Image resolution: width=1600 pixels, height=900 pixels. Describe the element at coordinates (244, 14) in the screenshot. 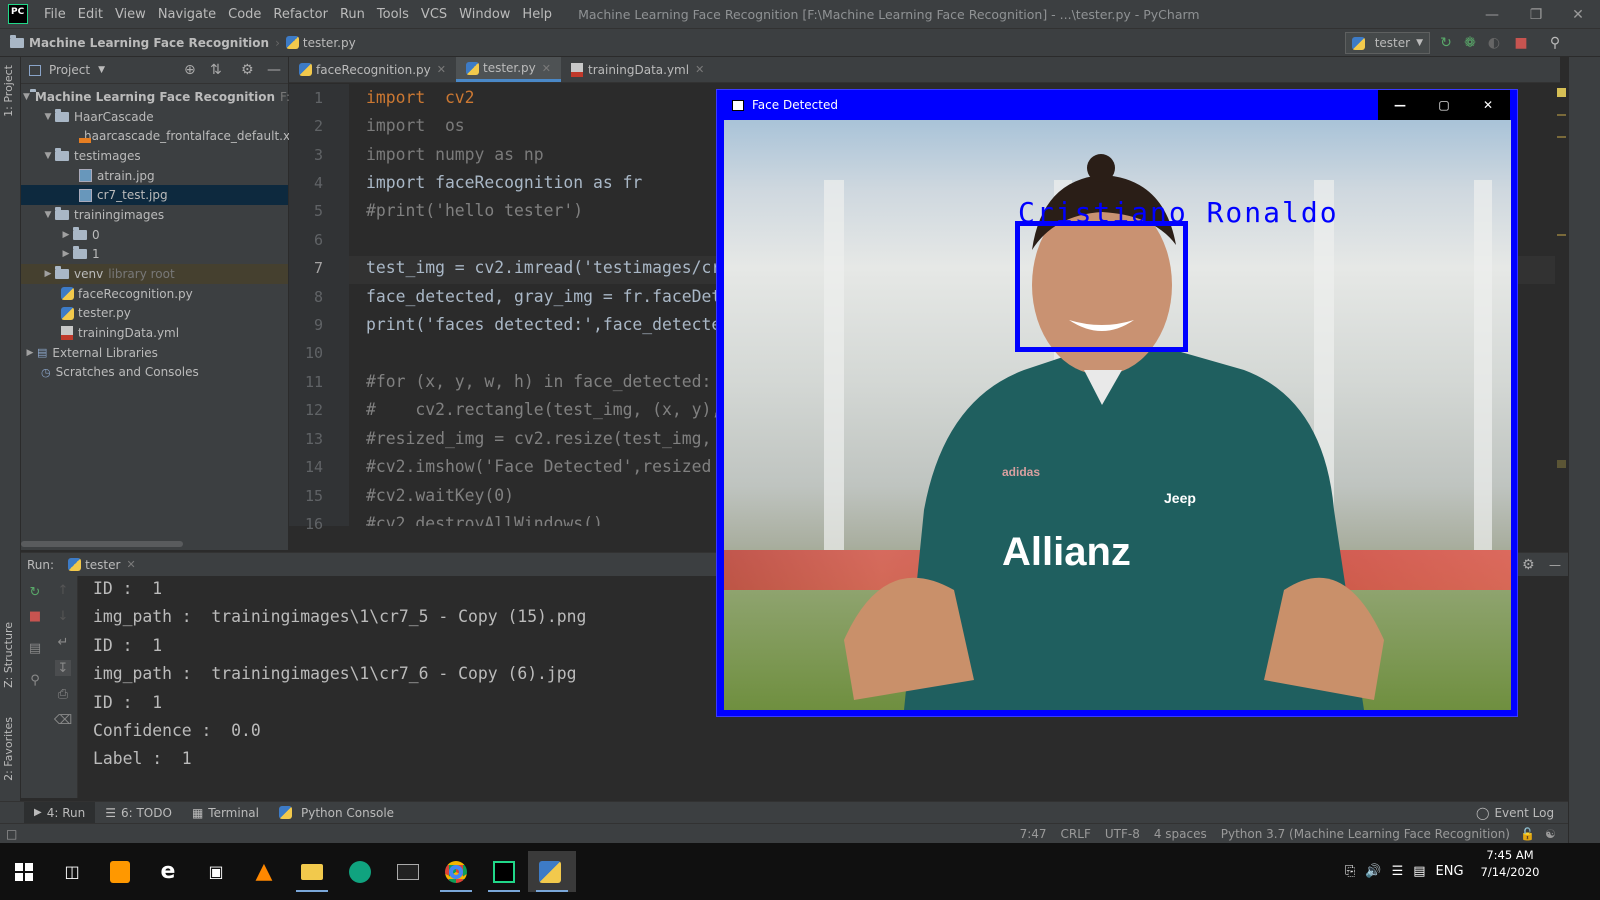

I see `menu-code: Code` at that location.